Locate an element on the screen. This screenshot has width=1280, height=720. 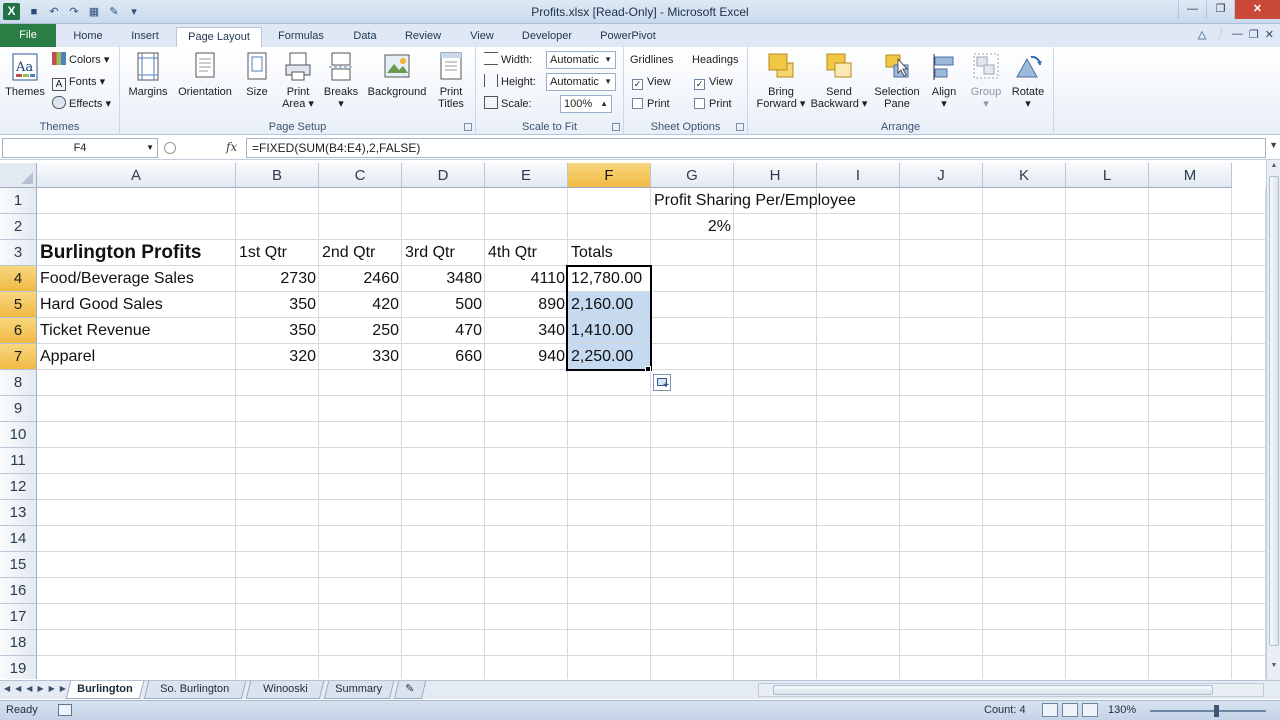
formula-input: =FIXED(SUM(B4:E4),2,FALSE) is located at coordinates (756, 148).